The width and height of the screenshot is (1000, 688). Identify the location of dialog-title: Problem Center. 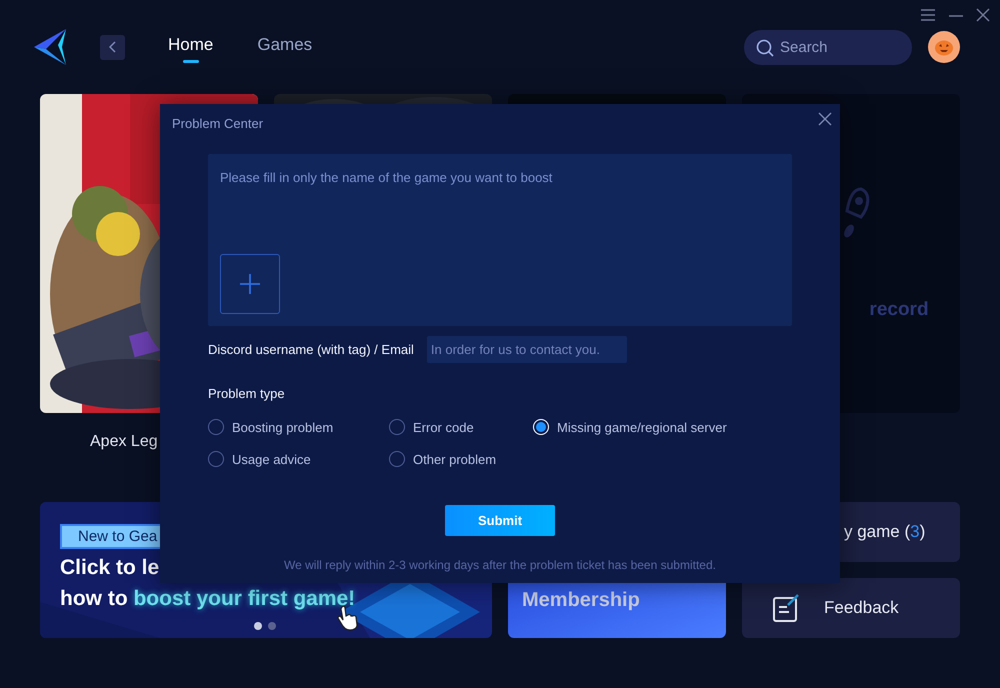
(218, 123).